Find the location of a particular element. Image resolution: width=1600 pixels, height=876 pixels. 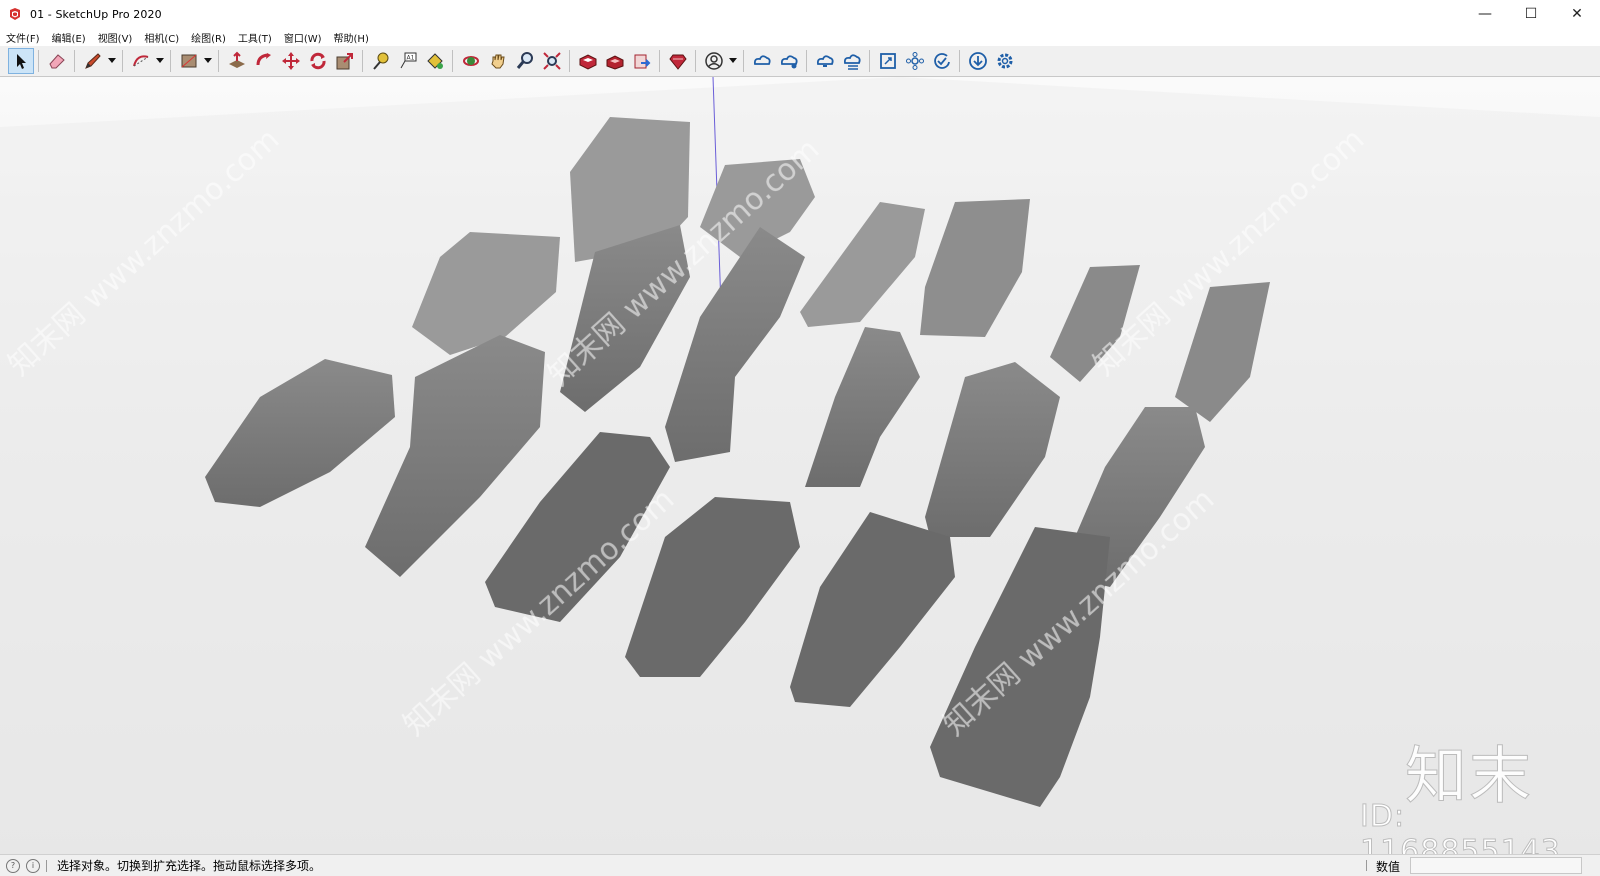

preferences-button is located at coordinates (1005, 61).